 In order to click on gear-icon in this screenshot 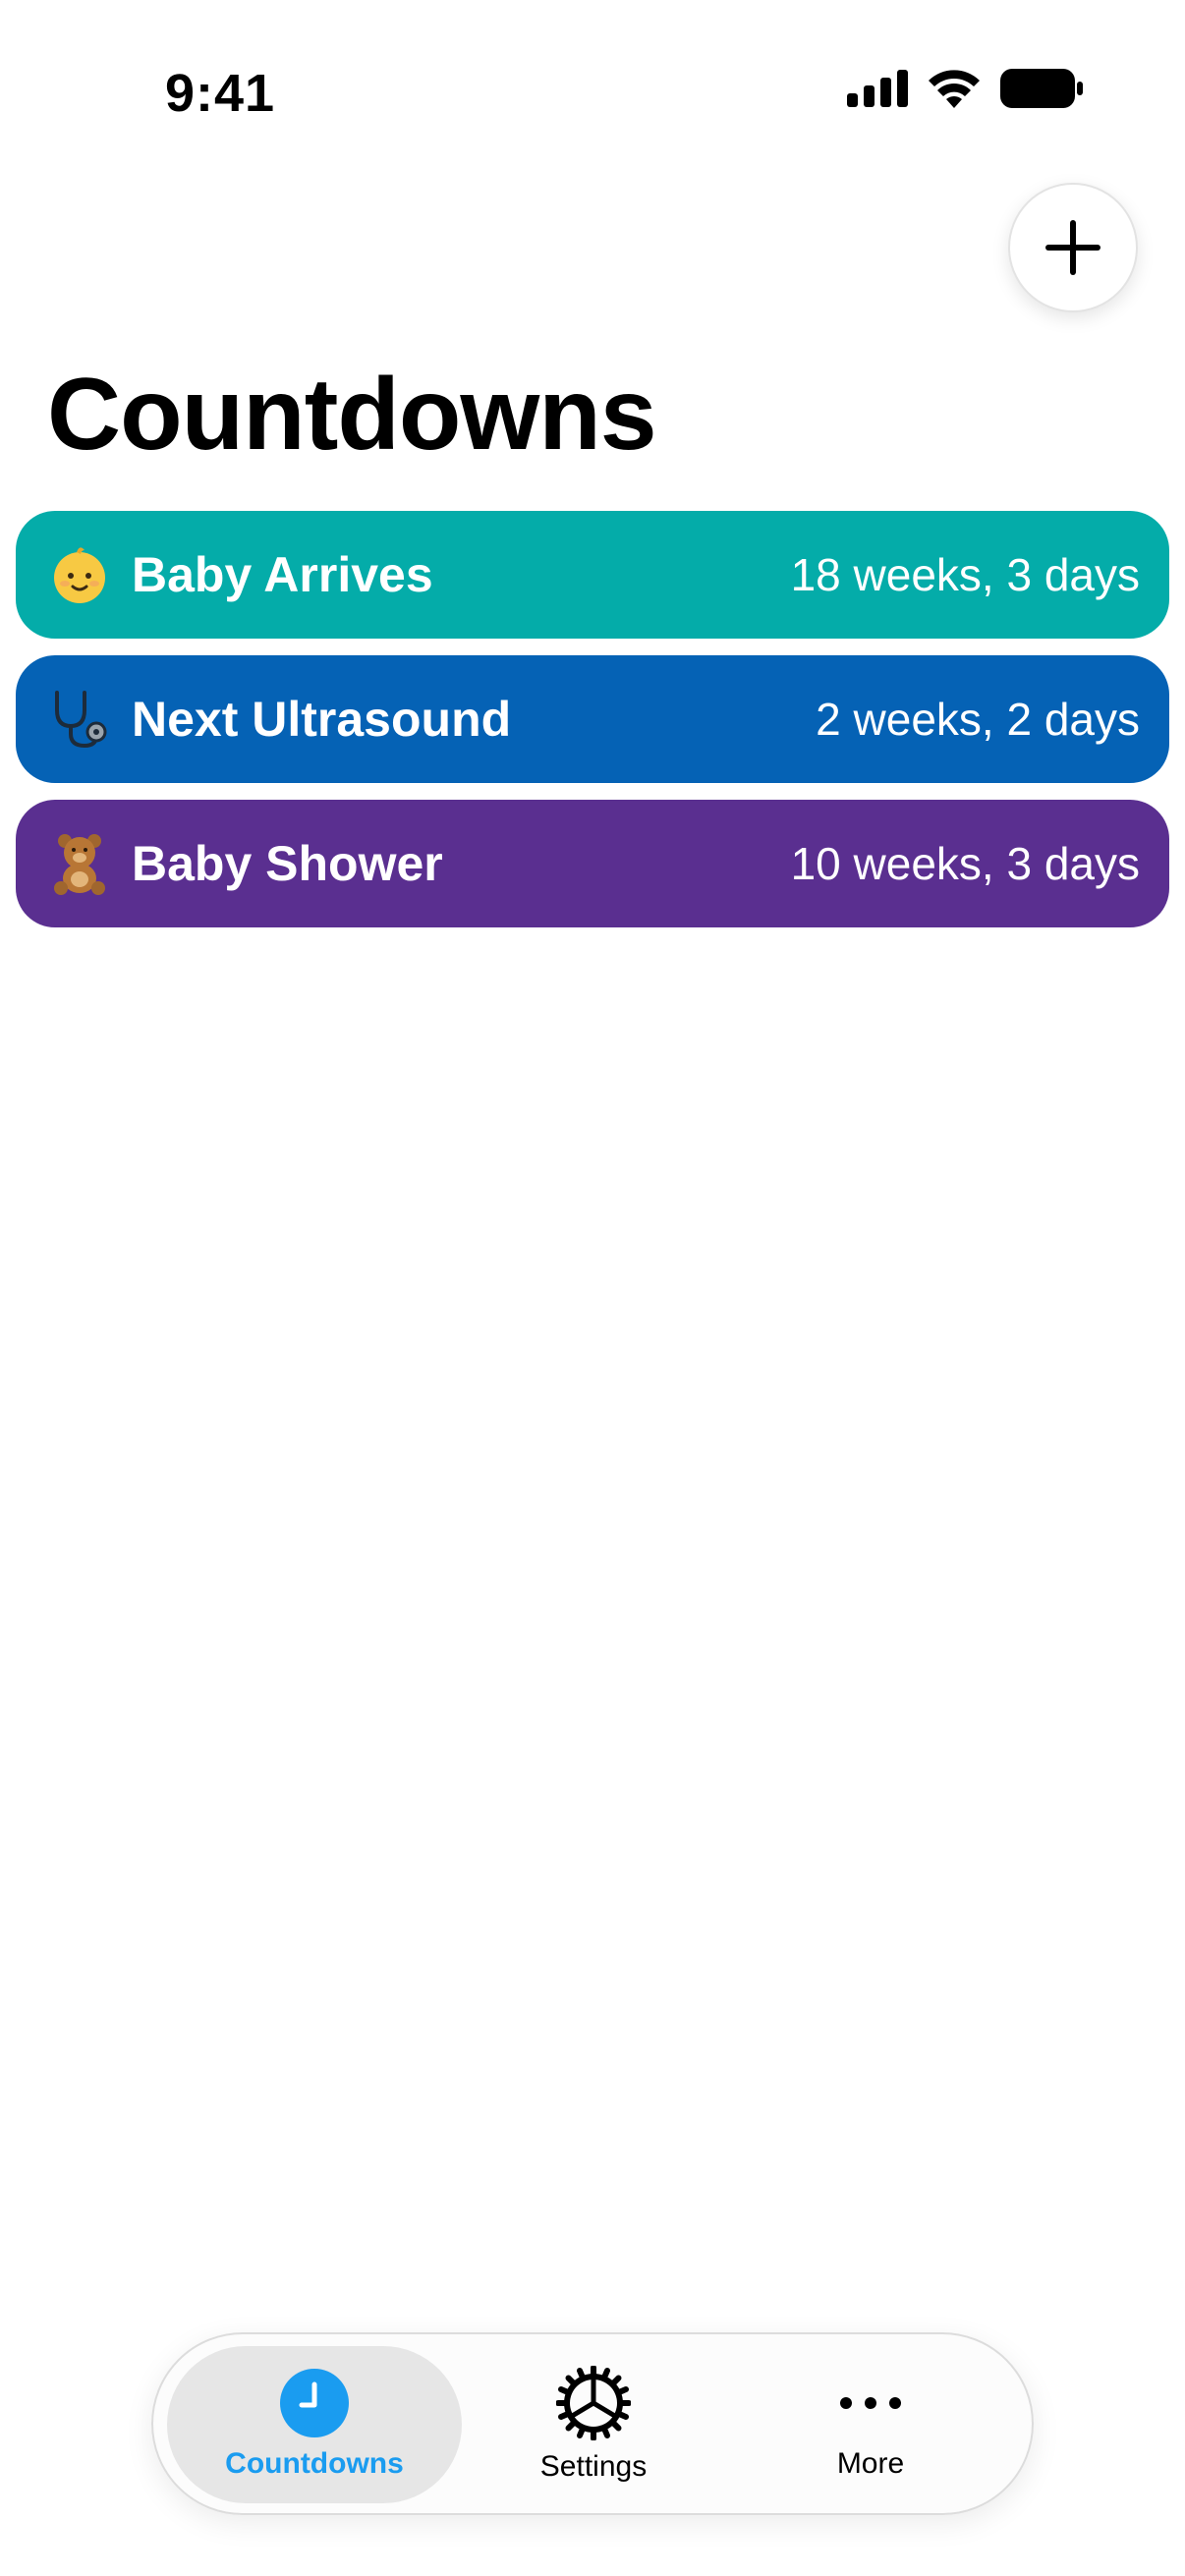, I will do `click(594, 2403)`.